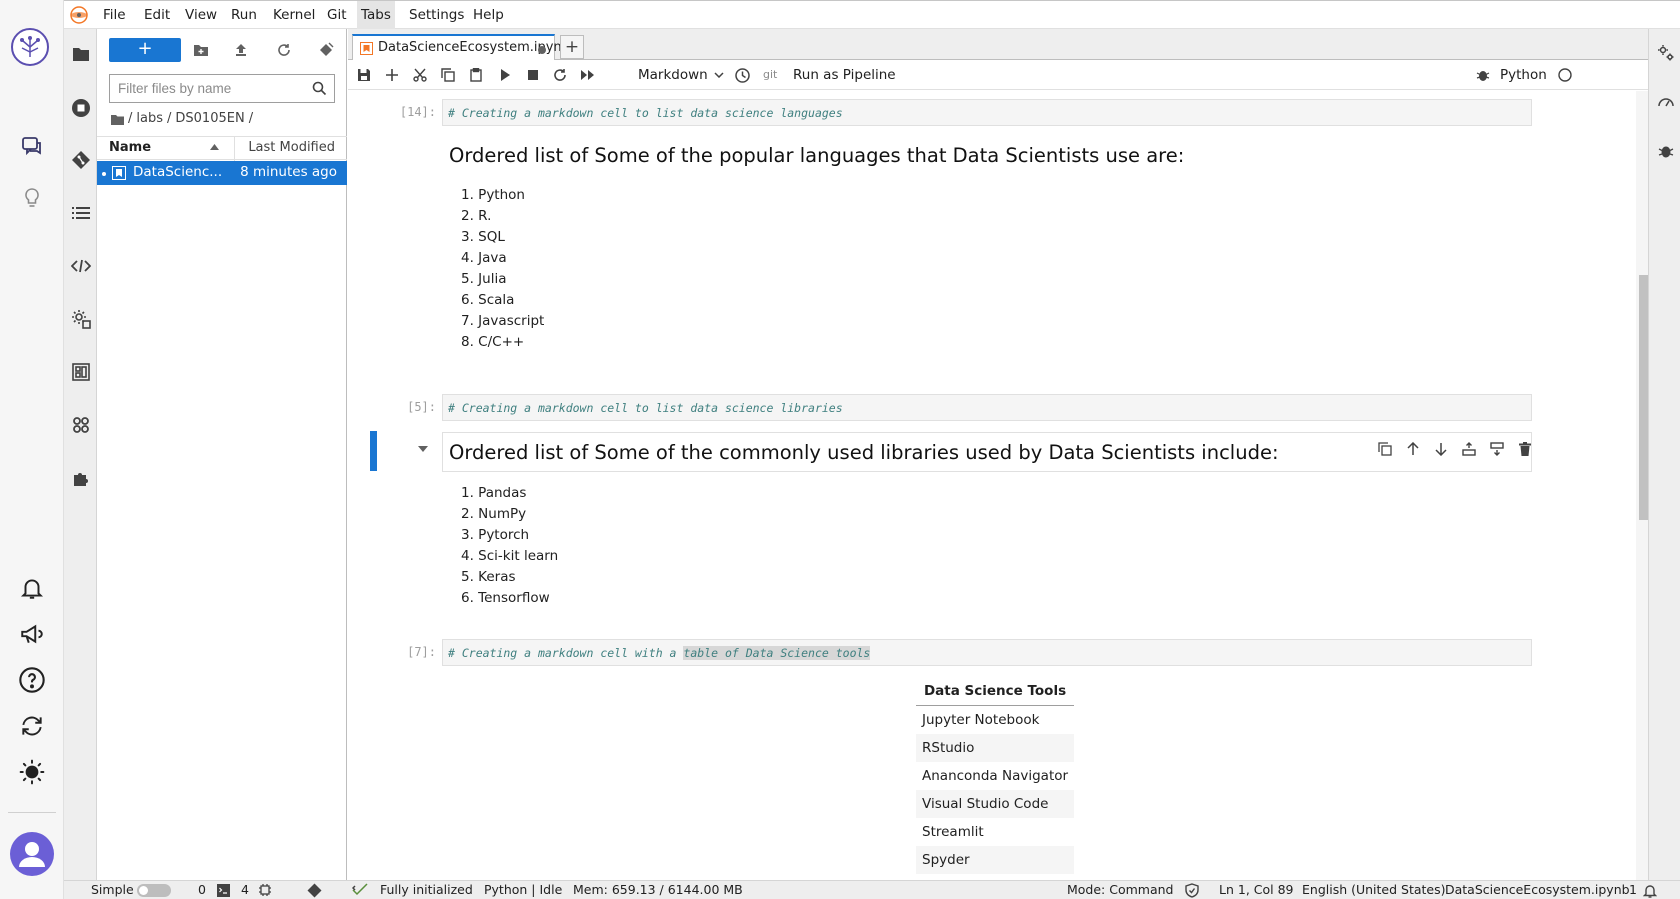 This screenshot has width=1680, height=899. Describe the element at coordinates (241, 50) in the screenshot. I see `upload-icon` at that location.